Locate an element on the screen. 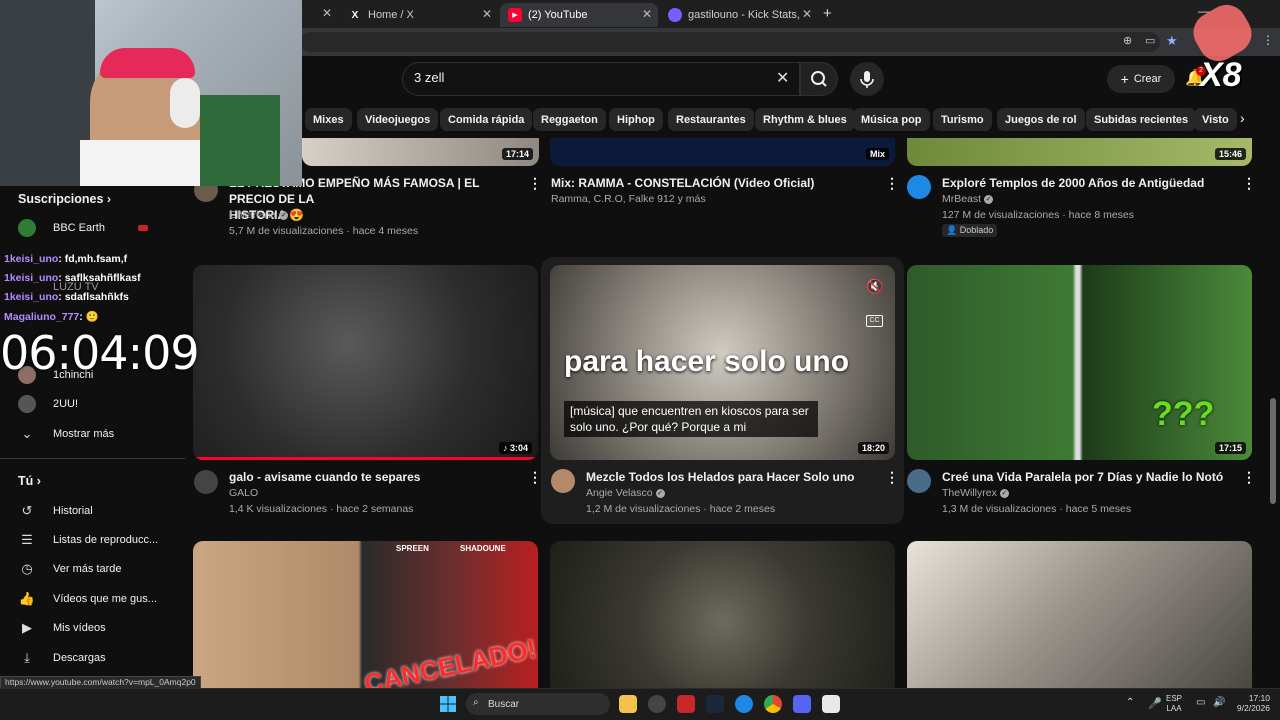 This screenshot has width=1280, height=720. chat-username: 1keisi_uno is located at coordinates (31, 259).